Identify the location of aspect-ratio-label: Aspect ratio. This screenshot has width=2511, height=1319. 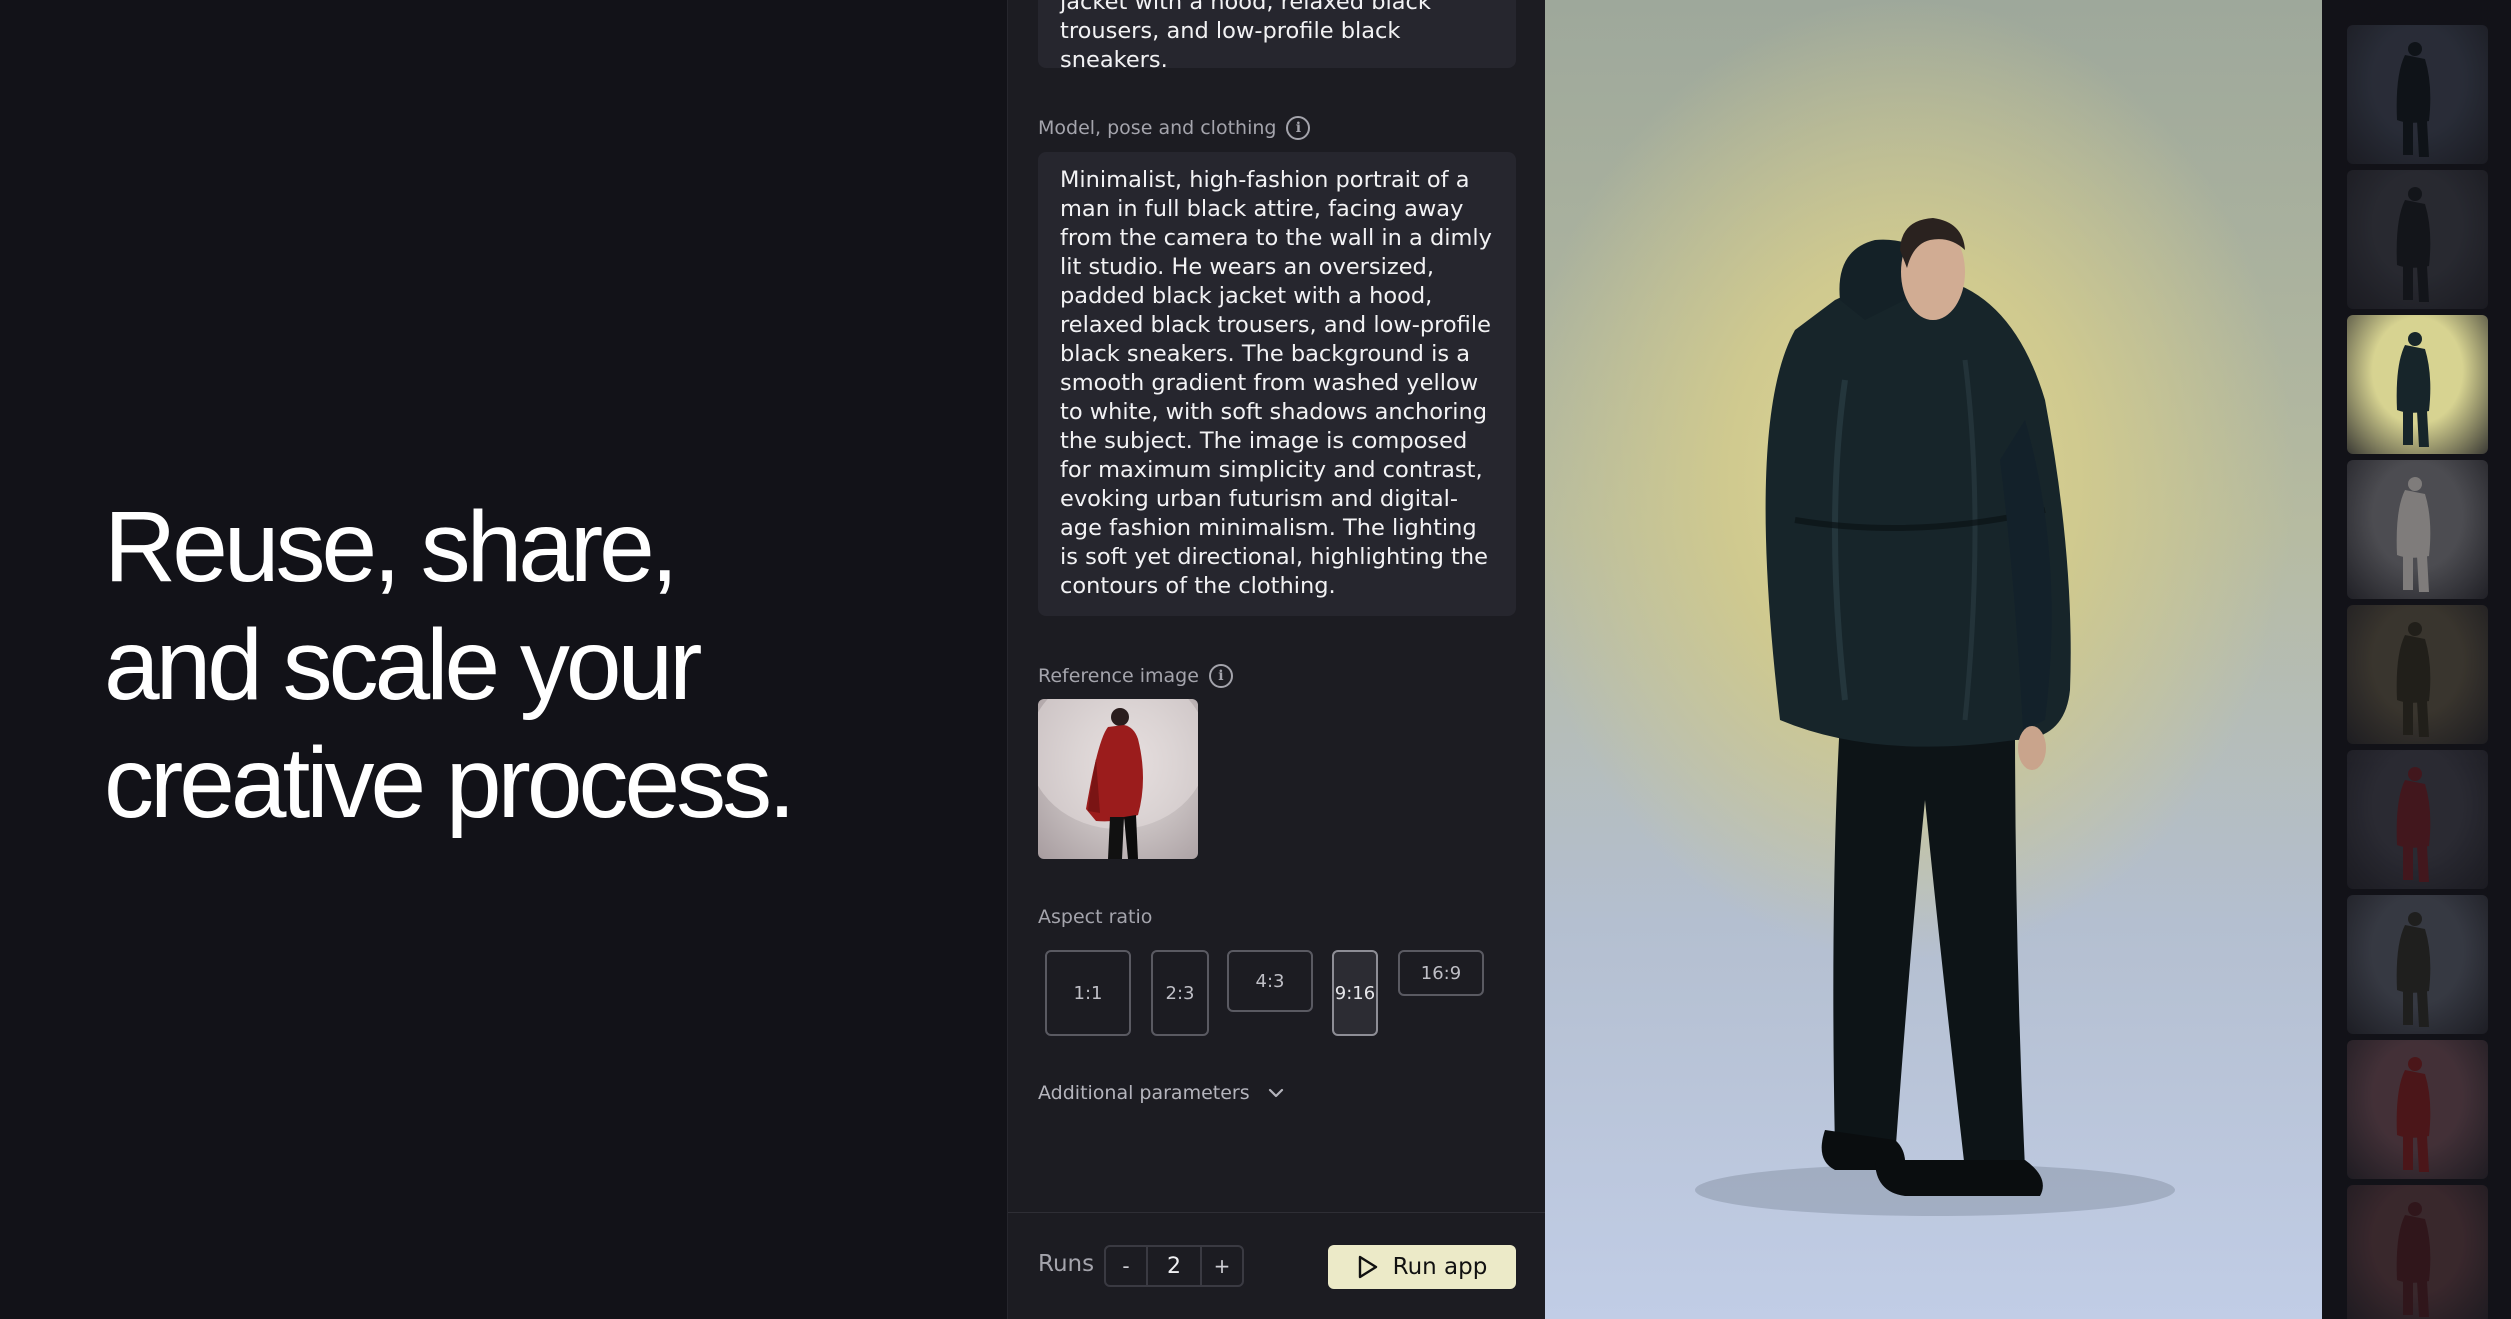
(1095, 917).